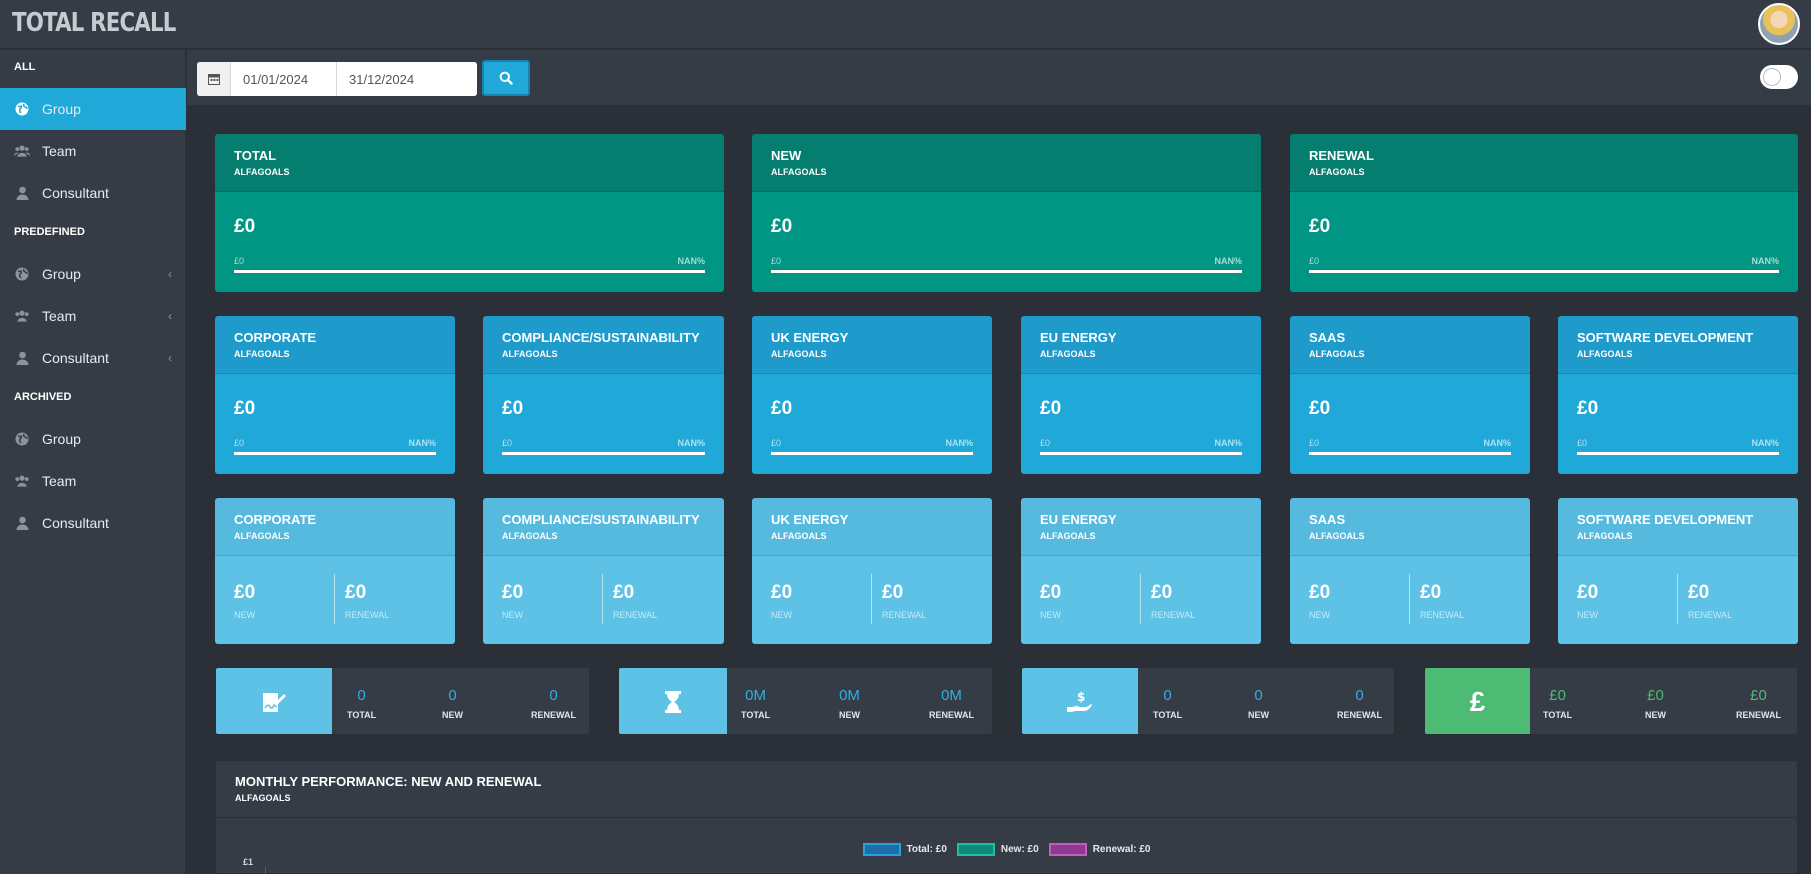 The width and height of the screenshot is (1811, 874). I want to click on legend-item-renewal: Renewal: £0, so click(1099, 849).